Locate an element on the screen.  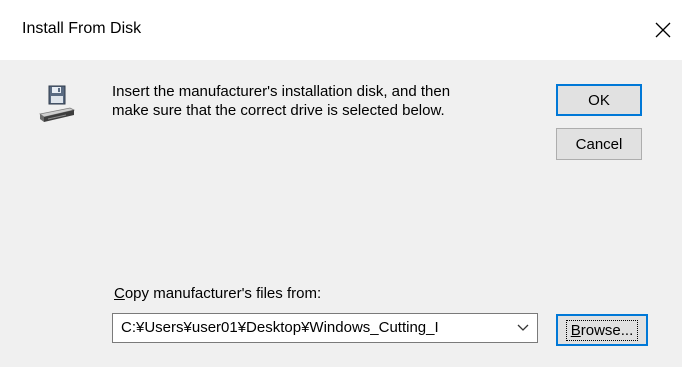
cancel-button: Cancel is located at coordinates (599, 144).